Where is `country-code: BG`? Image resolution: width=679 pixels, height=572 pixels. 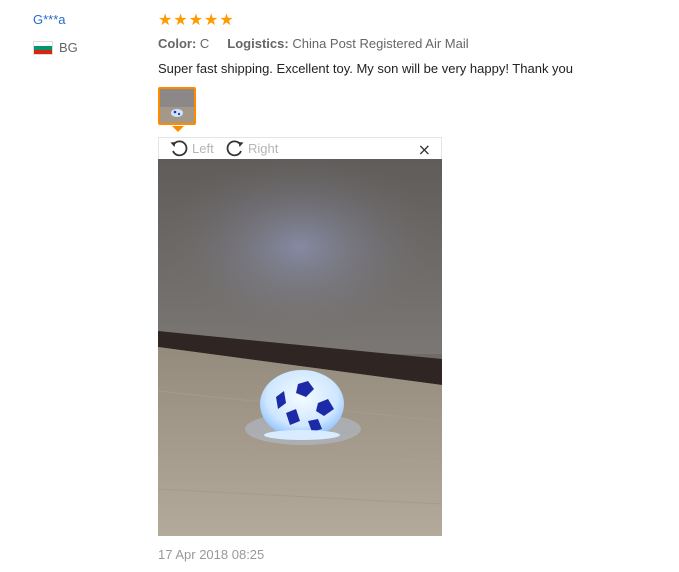
country-code: BG is located at coordinates (68, 47).